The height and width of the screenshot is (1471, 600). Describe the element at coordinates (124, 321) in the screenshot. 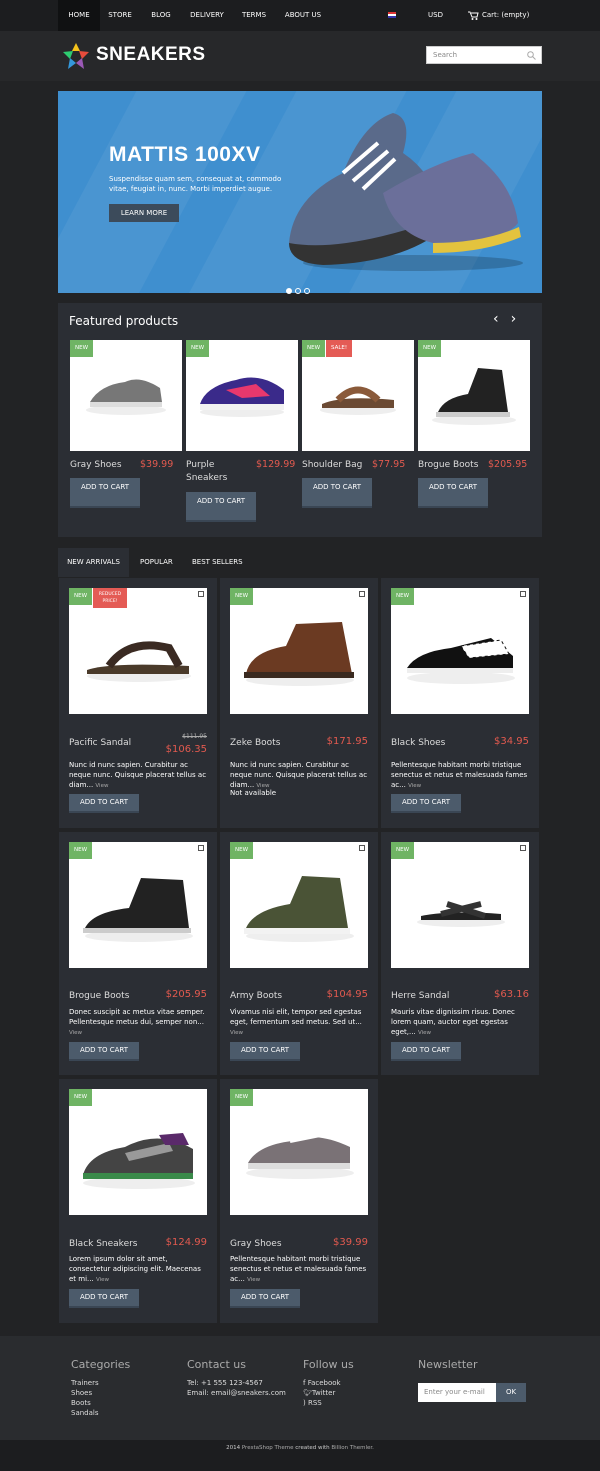

I see `featured-title: Featured products` at that location.